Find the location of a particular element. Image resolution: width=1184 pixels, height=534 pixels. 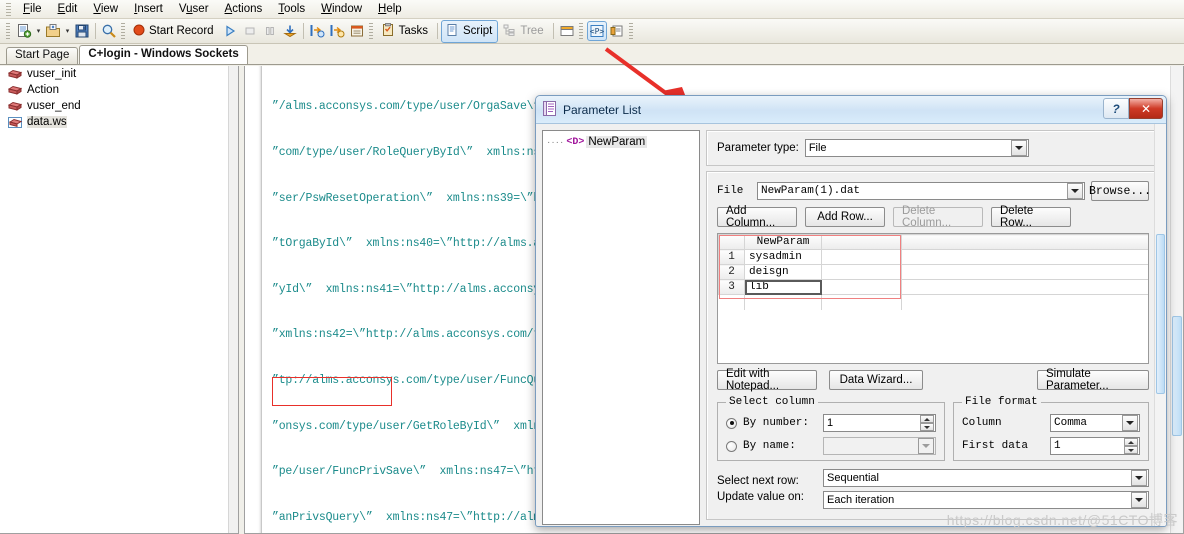

runtime-settings-icon is located at coordinates (357, 31).